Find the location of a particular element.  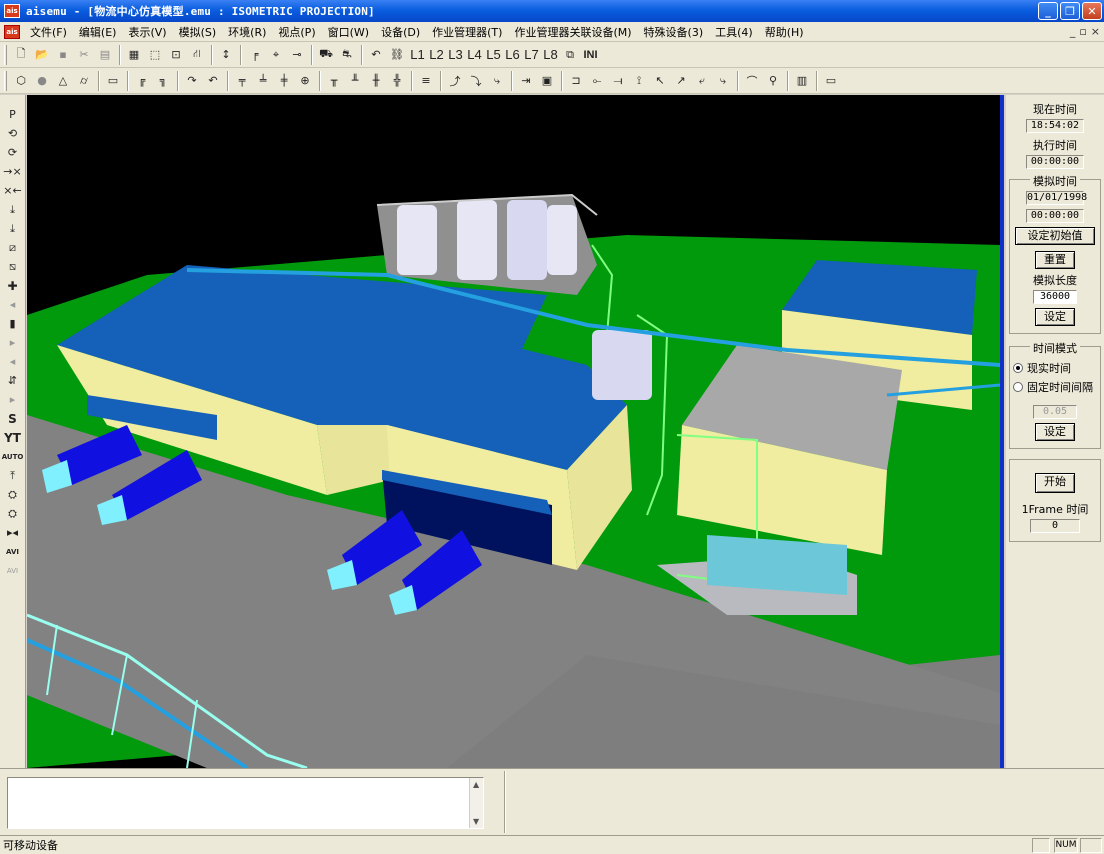

scroll-up-icon: ▲ is located at coordinates (476, 784).